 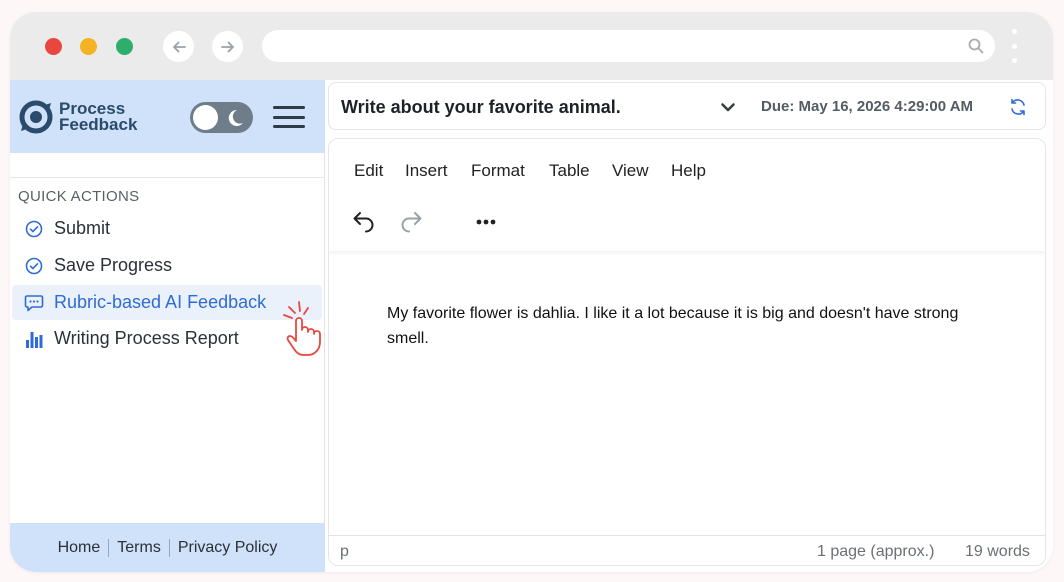 What do you see at coordinates (688, 171) in the screenshot?
I see `menu-help: Help` at bounding box center [688, 171].